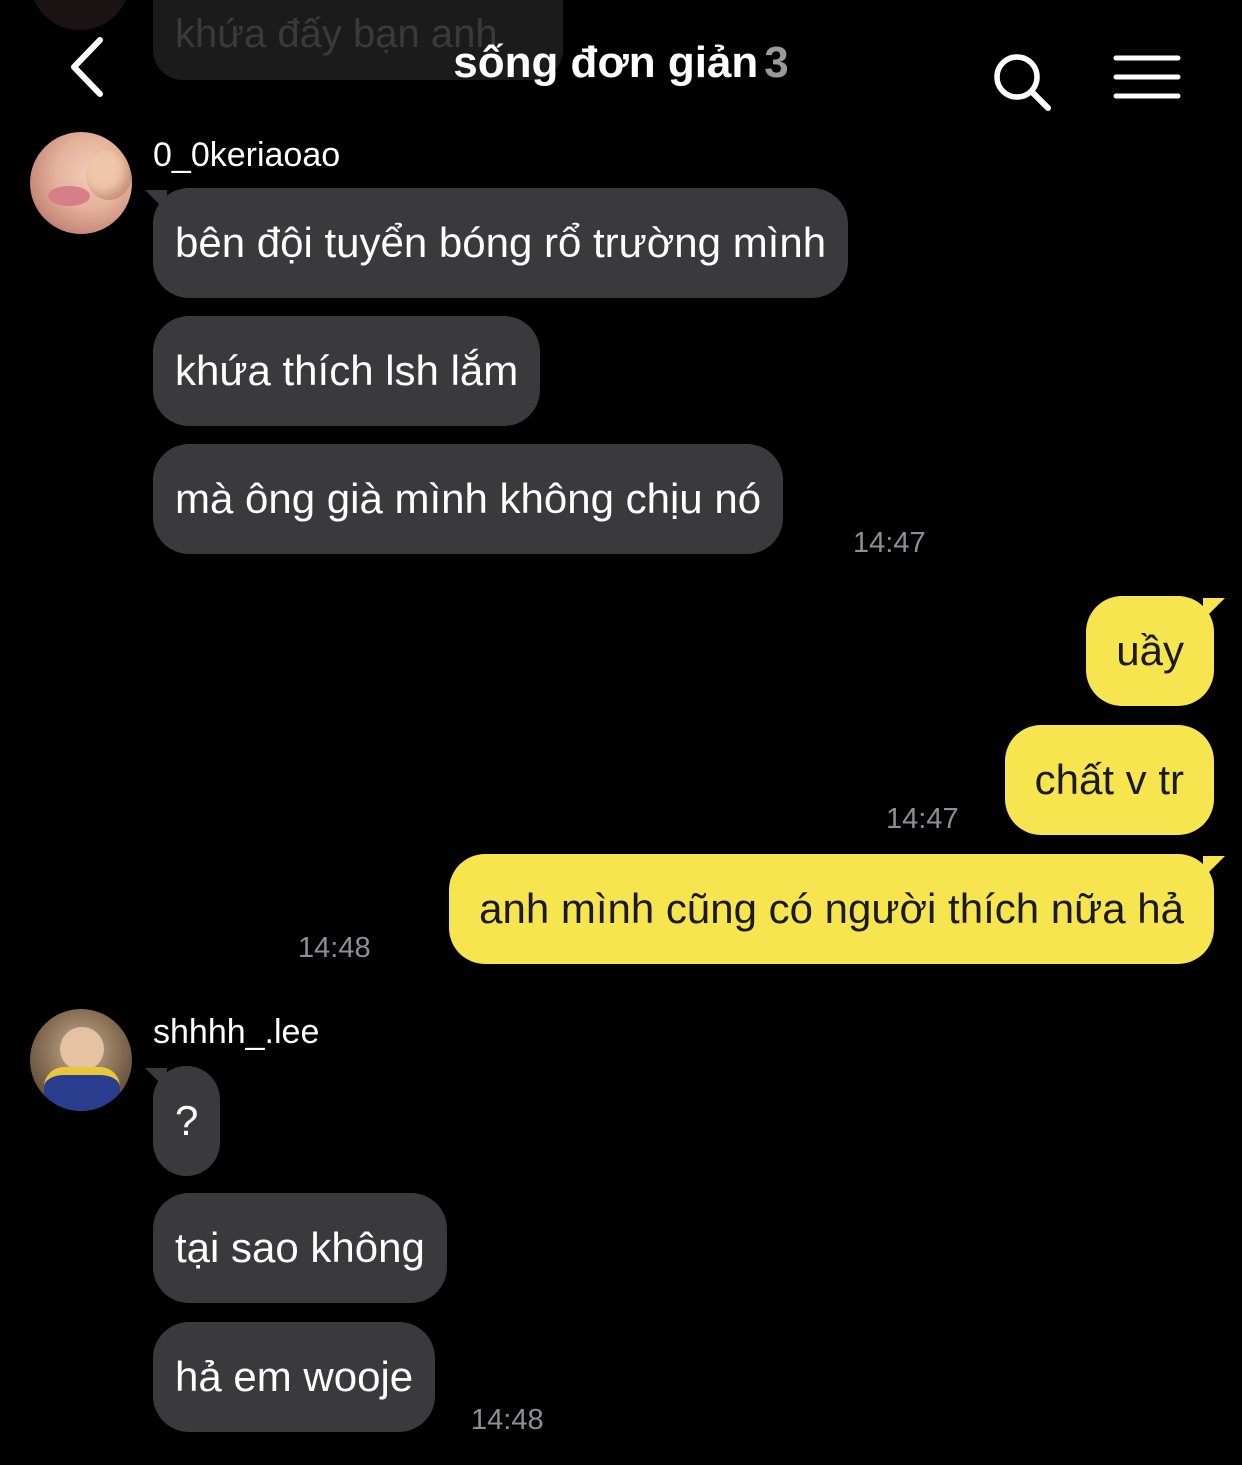 The height and width of the screenshot is (1465, 1242). I want to click on sender-name: shhhh_.lee, so click(236, 1032).